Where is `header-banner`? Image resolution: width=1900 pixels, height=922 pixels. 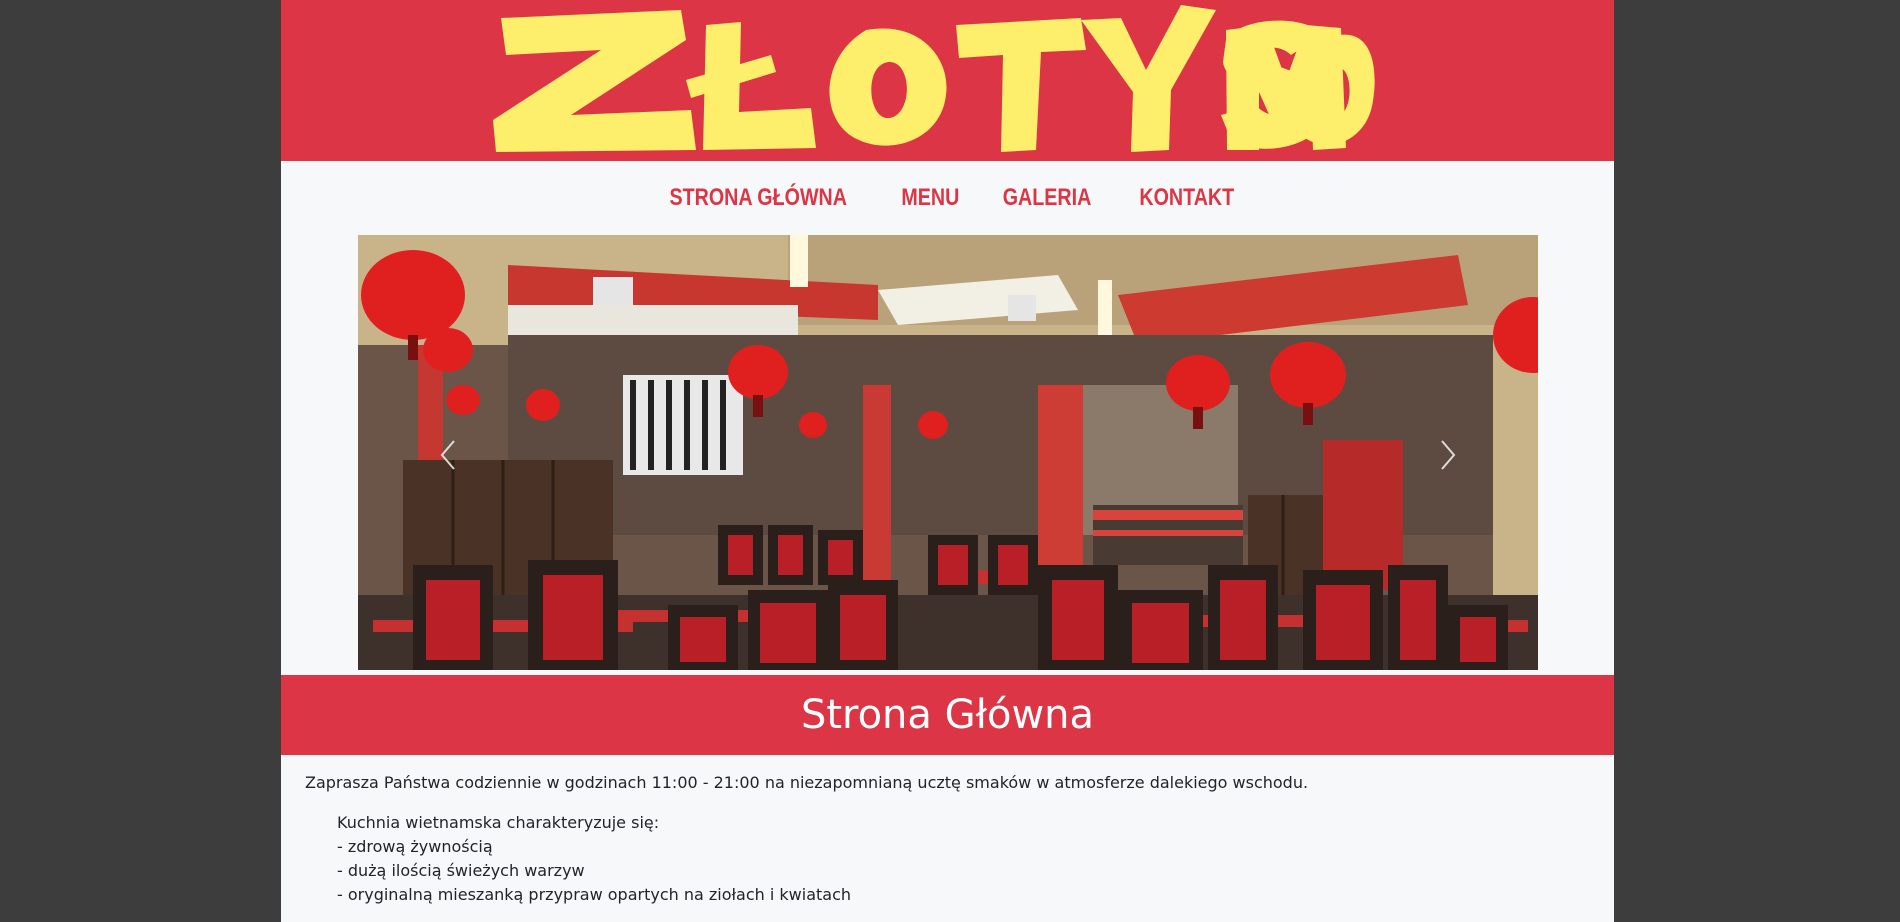
header-banner is located at coordinates (947, 80).